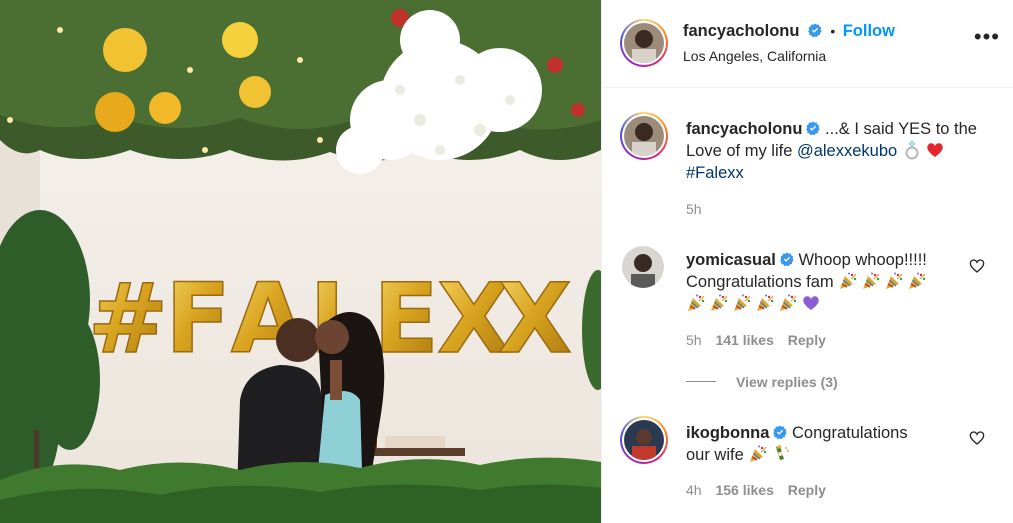 The image size is (1013, 523). Describe the element at coordinates (744, 340) in the screenshot. I see `comment-likes: 141 likes` at that location.